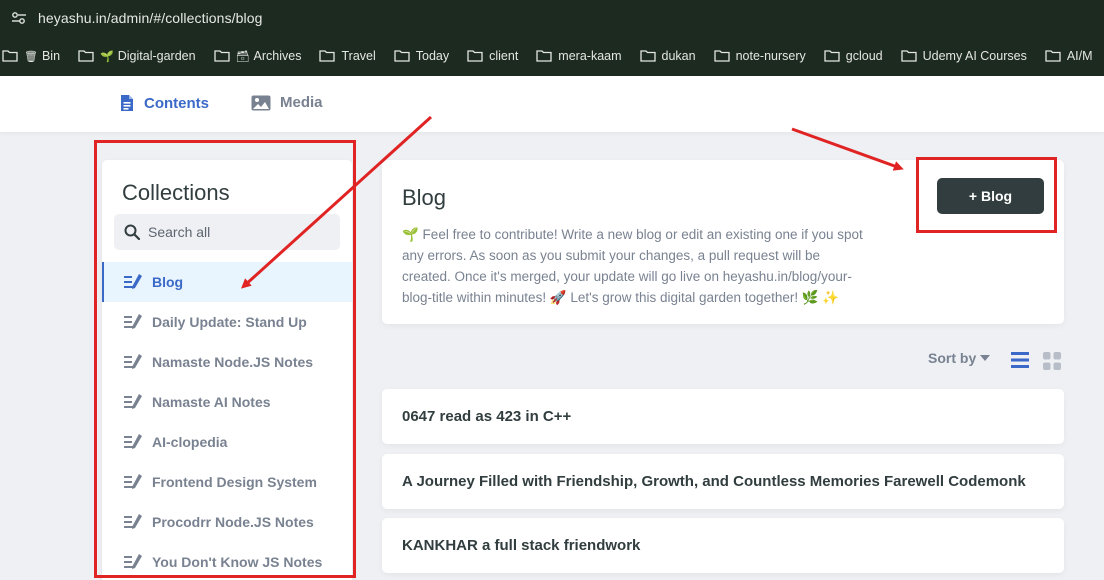 The image size is (1104, 580). I want to click on entry-card: KANKHAR a full stack friendwork, so click(723, 545).